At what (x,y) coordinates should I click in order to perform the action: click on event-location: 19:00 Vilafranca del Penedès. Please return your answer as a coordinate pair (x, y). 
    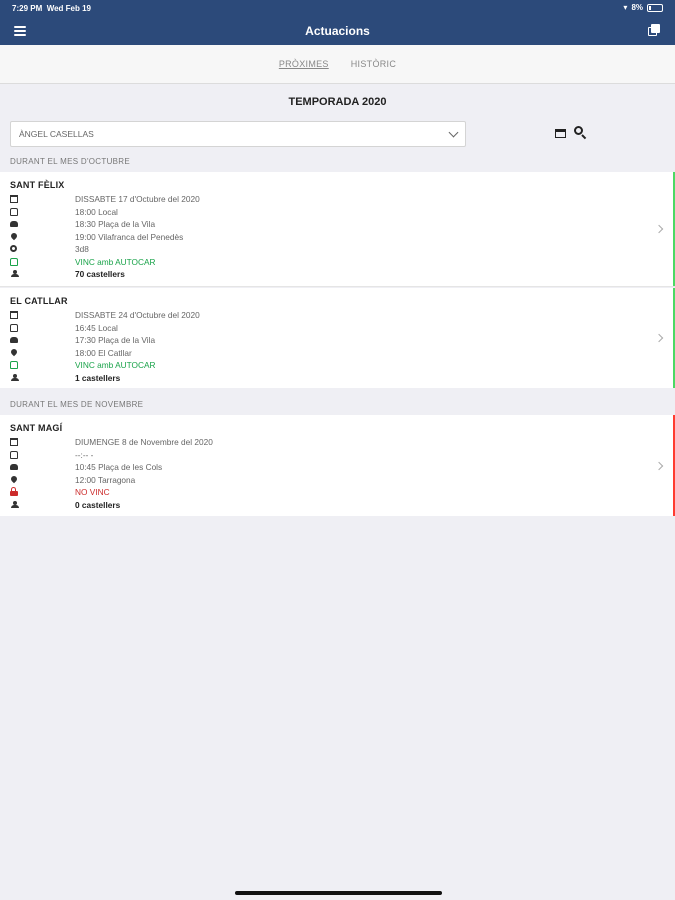
    Looking at the image, I should click on (129, 236).